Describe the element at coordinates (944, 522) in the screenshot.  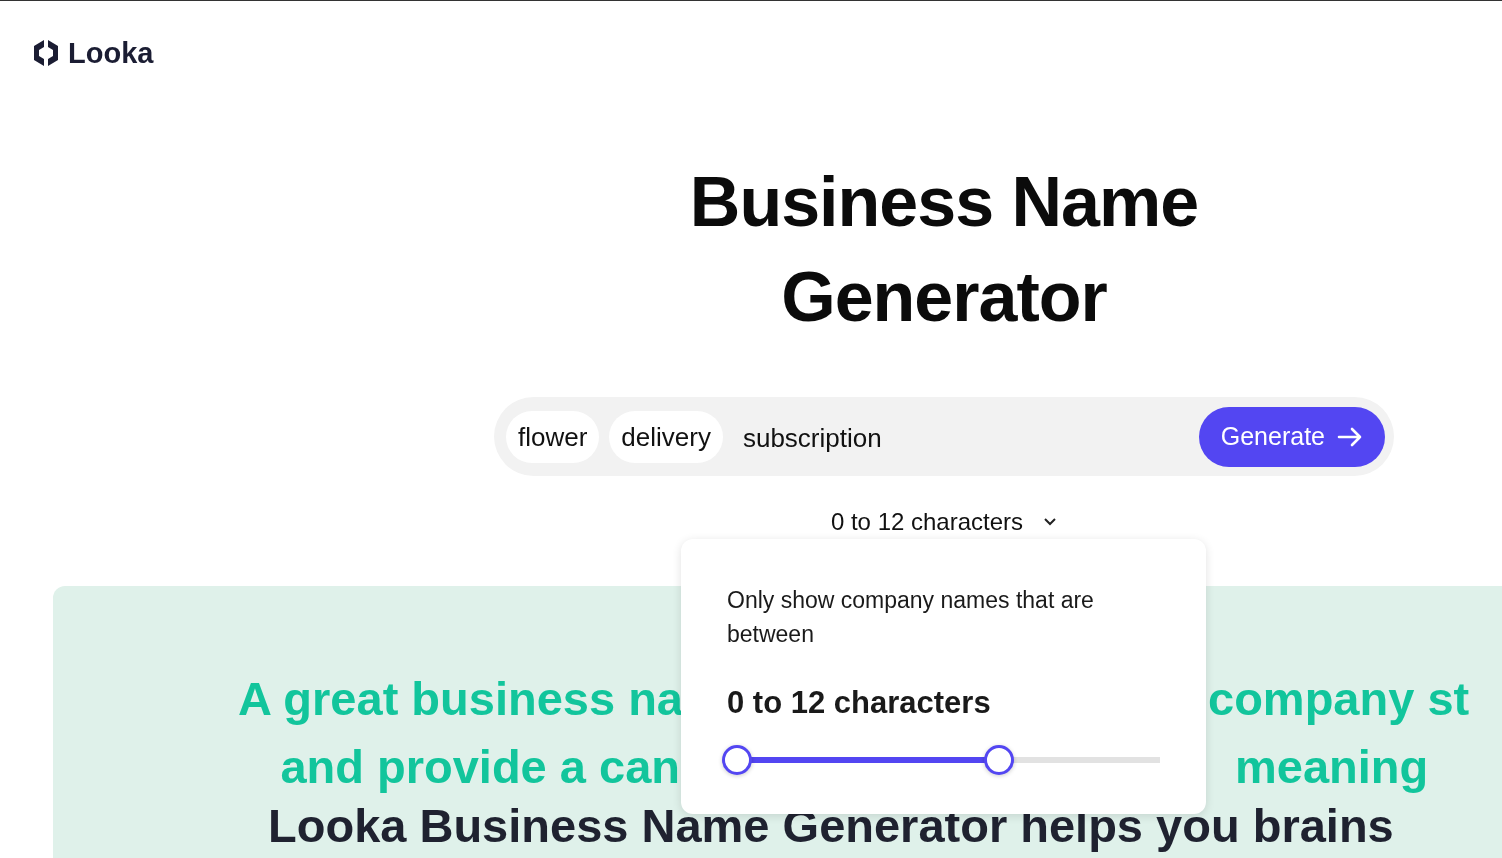
I see `length-dropdown: 0 to 12 characters` at that location.